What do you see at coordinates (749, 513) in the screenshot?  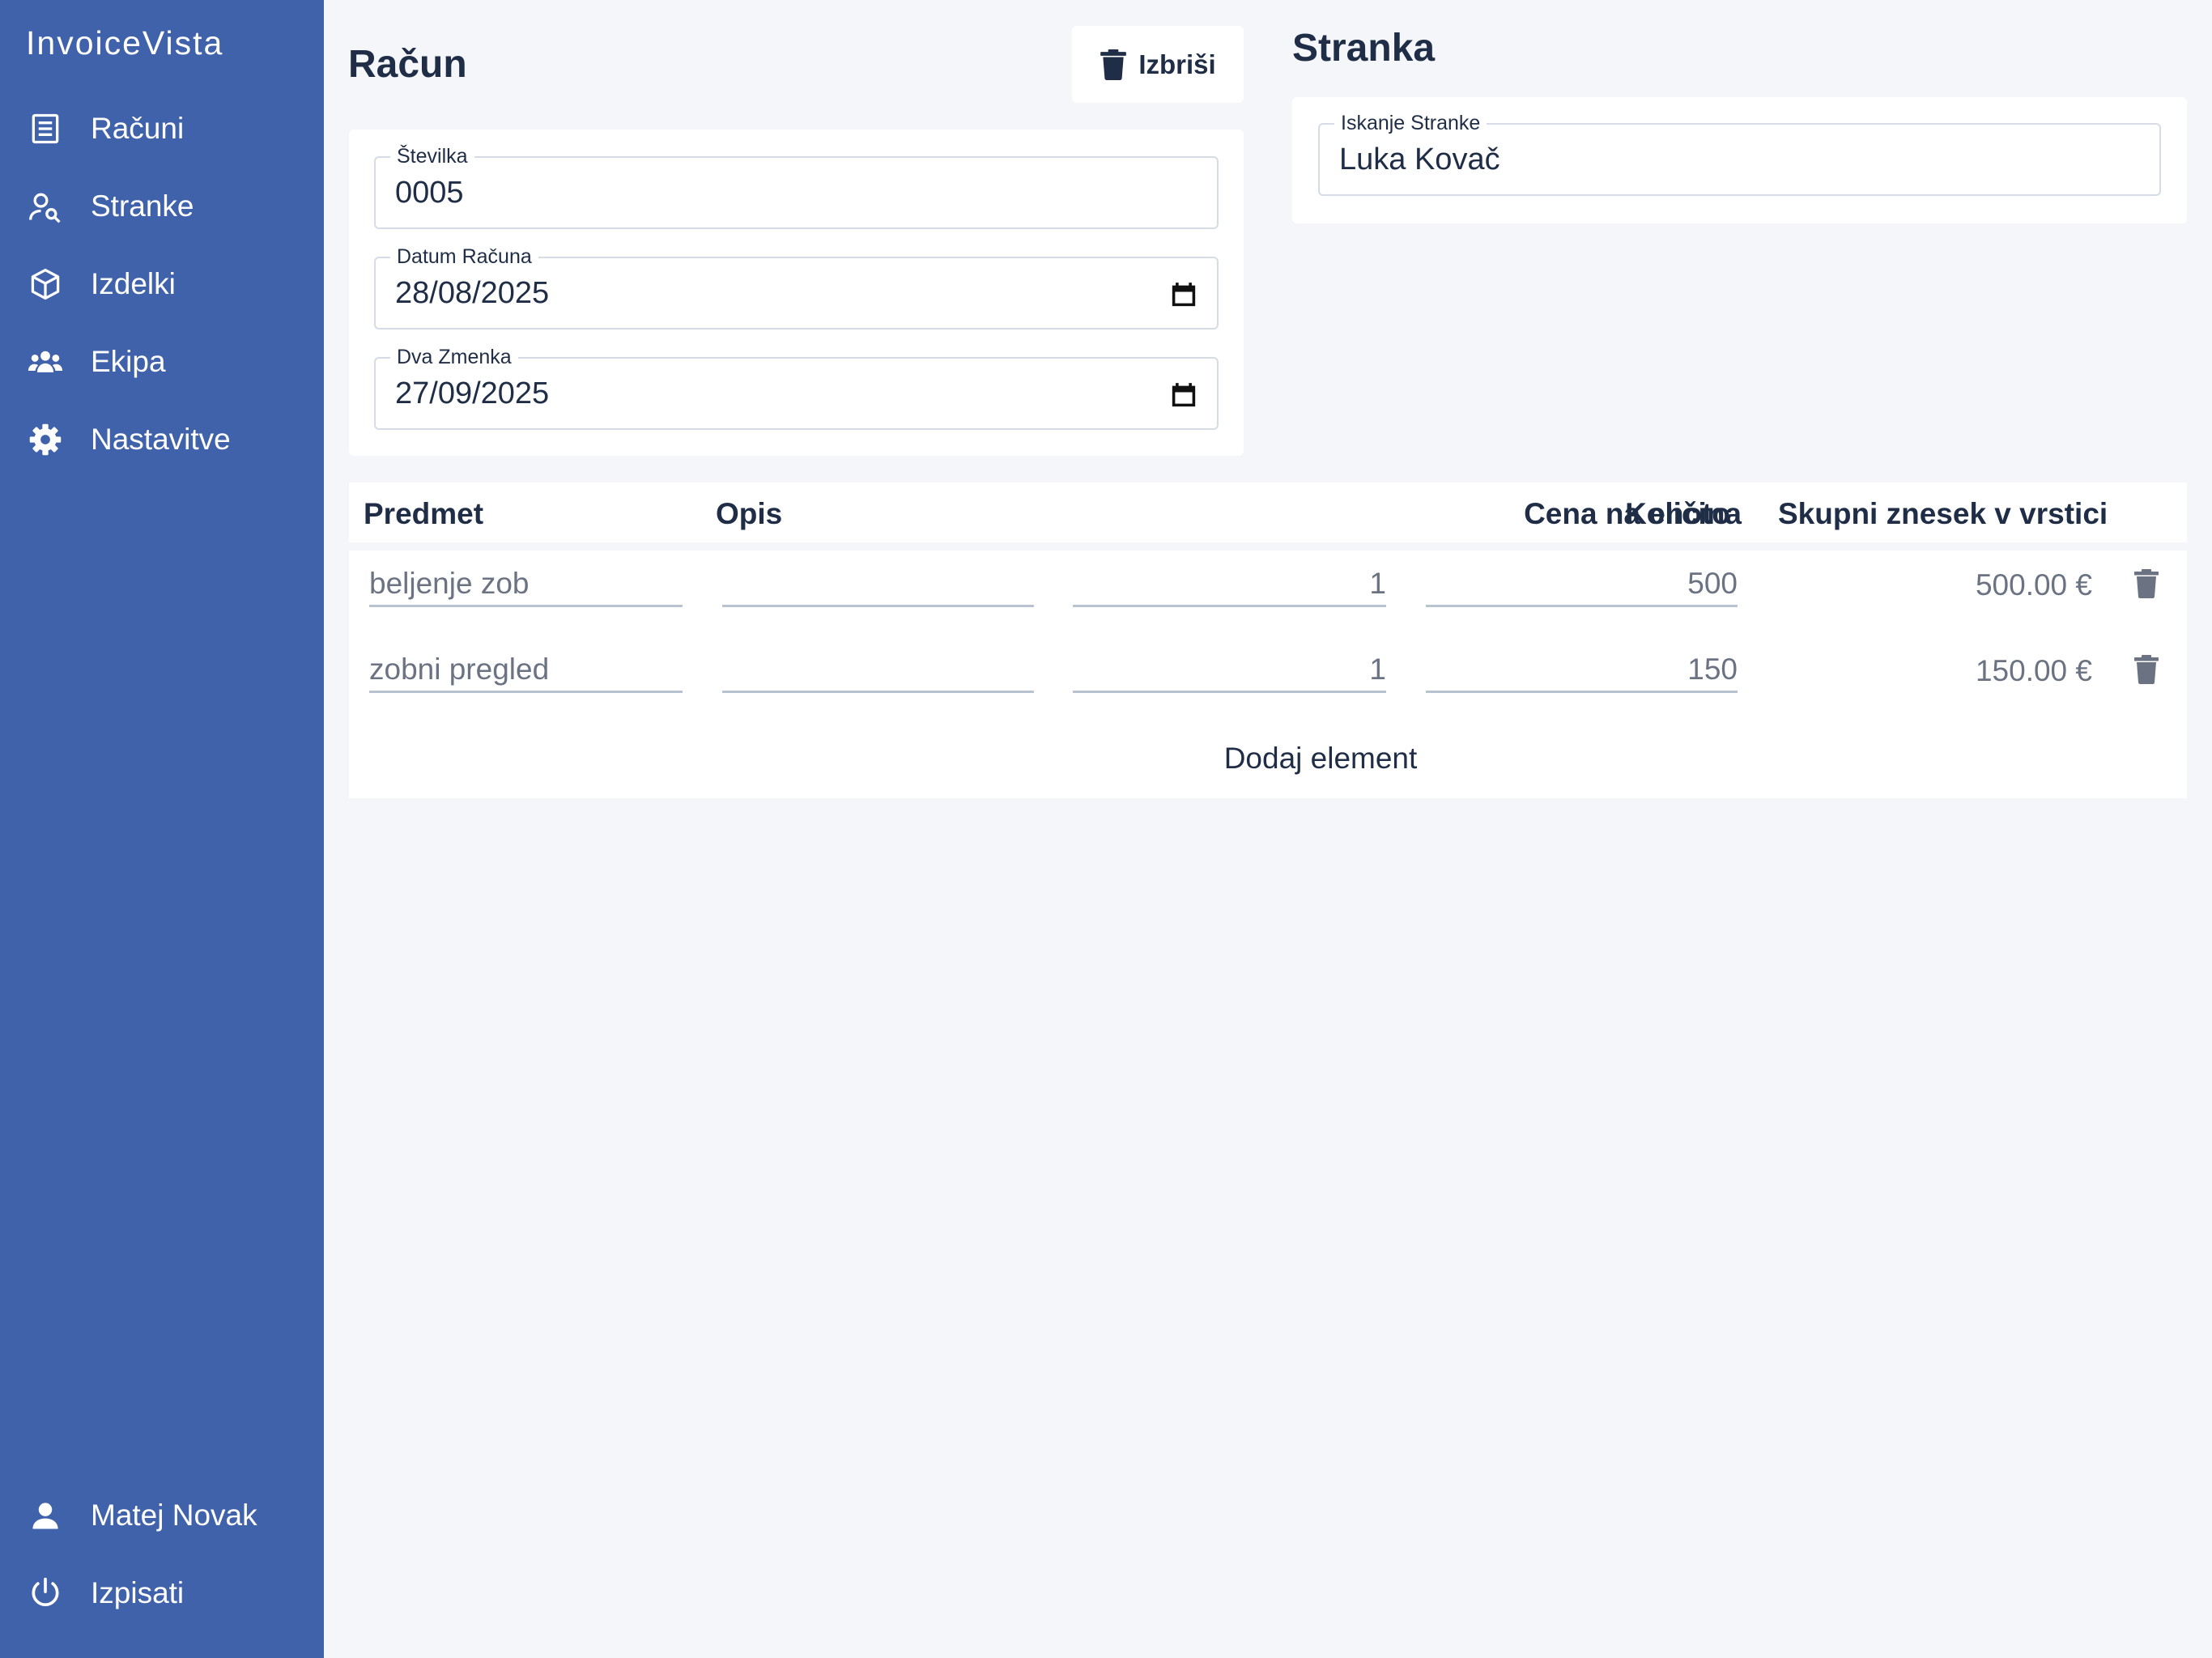 I see `column-header-description: Opis` at bounding box center [749, 513].